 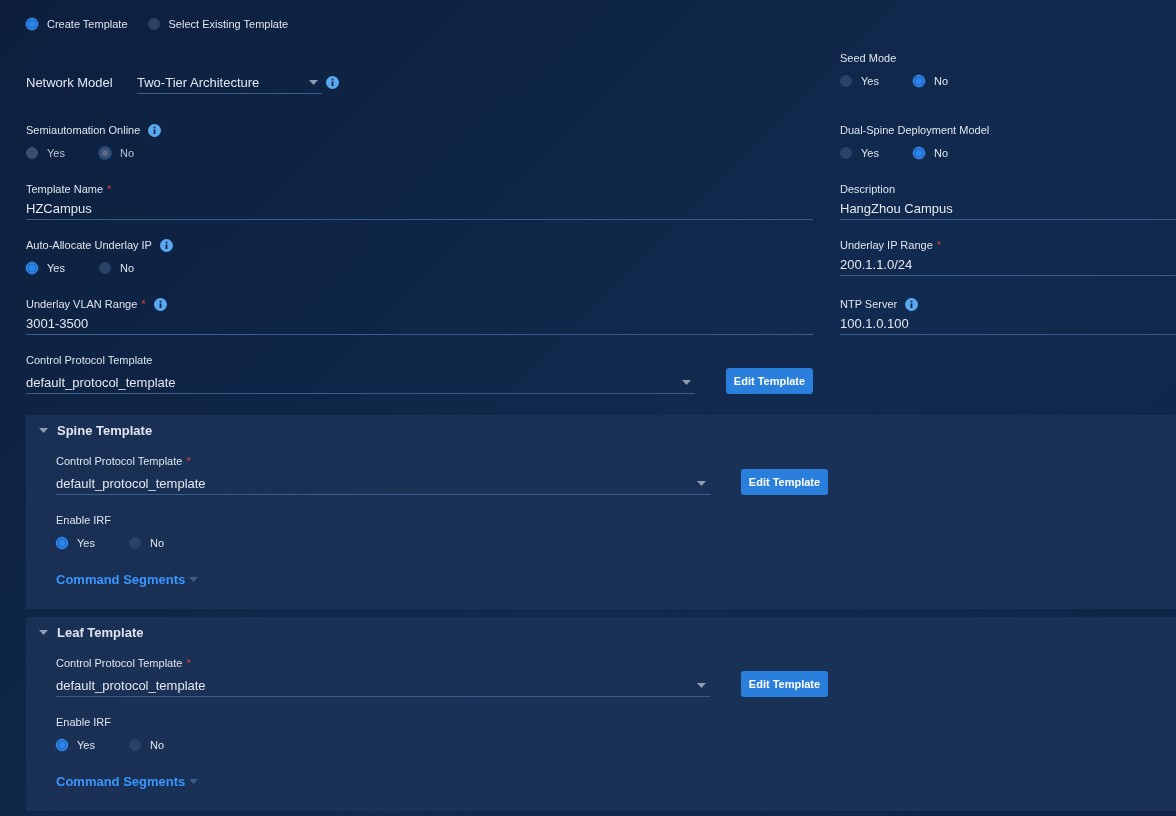 I want to click on field-label: Template Name, so click(x=65, y=189).